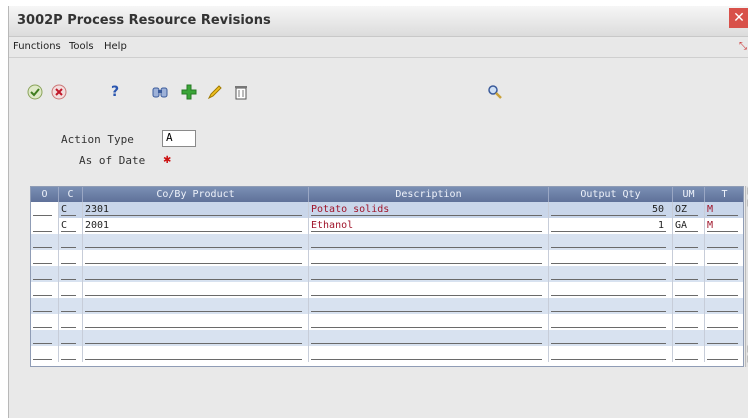 The image size is (748, 418). I want to click on cell-output-qty: 50, so click(611, 210).